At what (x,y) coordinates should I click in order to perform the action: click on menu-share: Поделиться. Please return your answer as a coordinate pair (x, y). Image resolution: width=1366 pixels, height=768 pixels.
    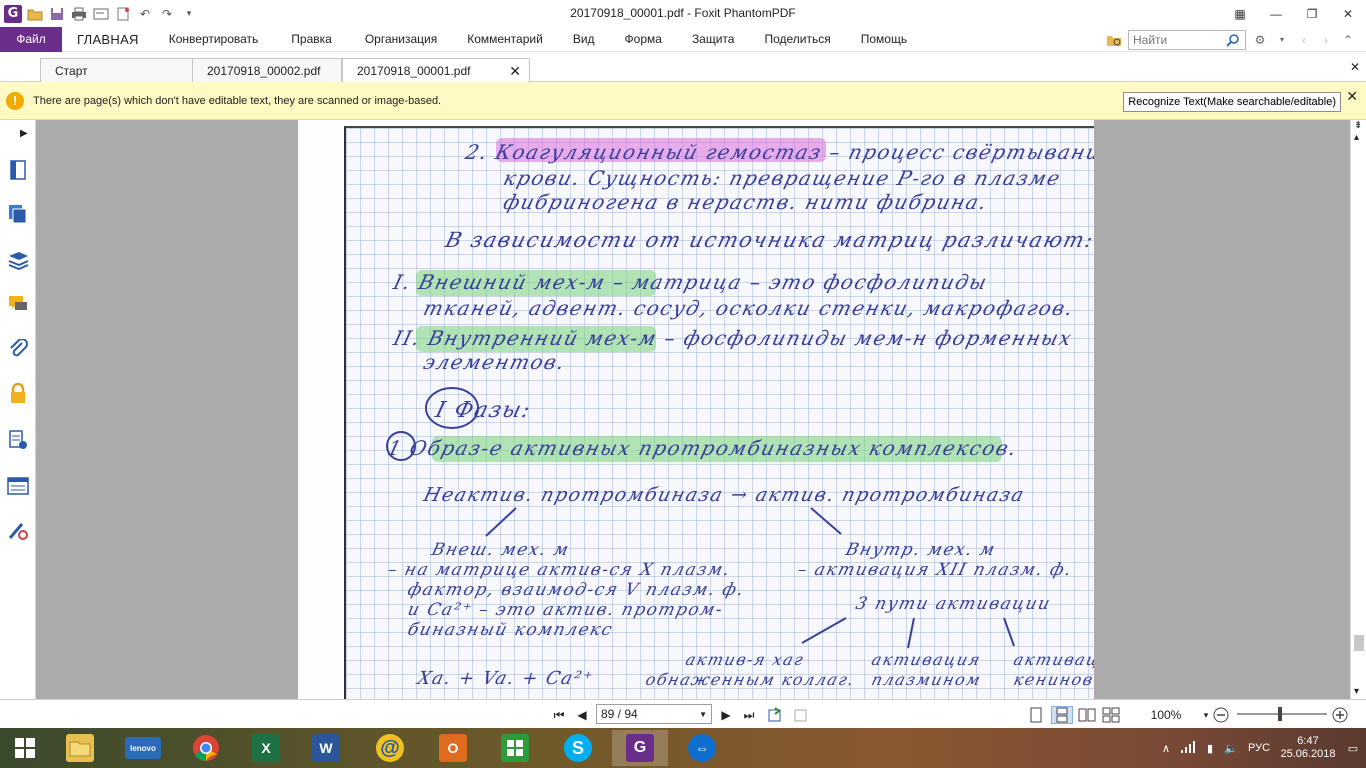
    Looking at the image, I should click on (797, 39).